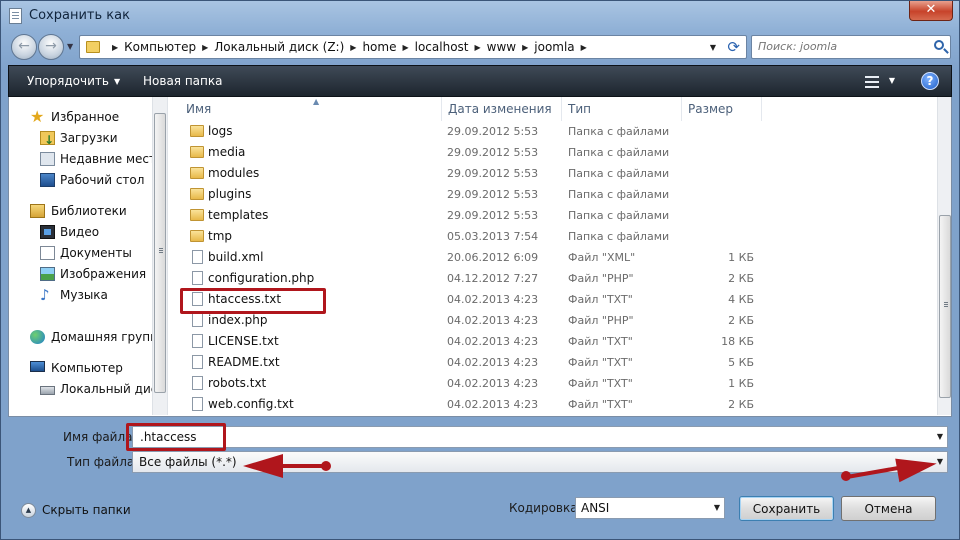 This screenshot has width=960, height=540. I want to click on navigation-scrollbar, so click(159, 256).